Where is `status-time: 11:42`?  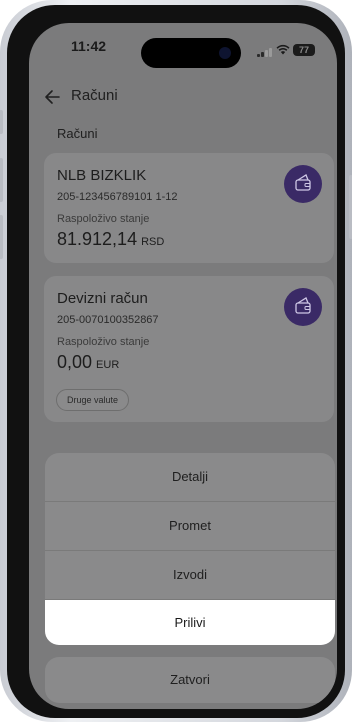 status-time: 11:42 is located at coordinates (89, 46).